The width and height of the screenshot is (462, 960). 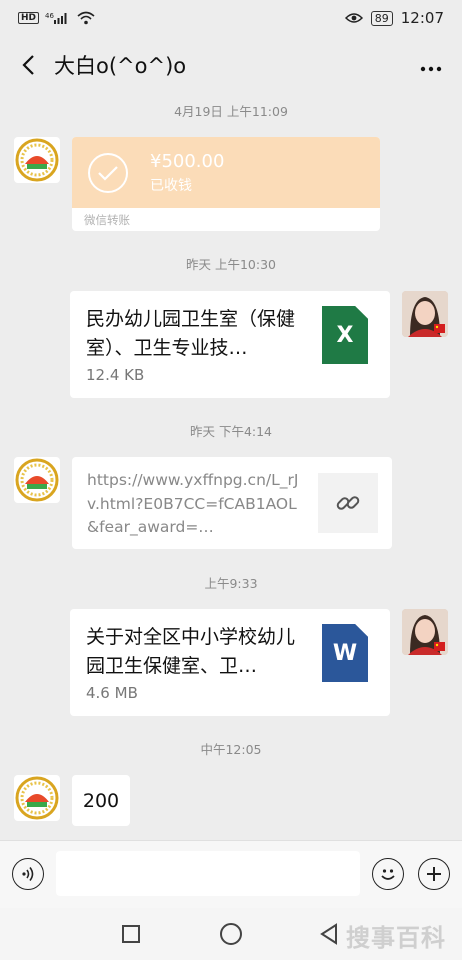 What do you see at coordinates (231, 18) in the screenshot?
I see `status-bar: HD 46 89 12:07` at bounding box center [231, 18].